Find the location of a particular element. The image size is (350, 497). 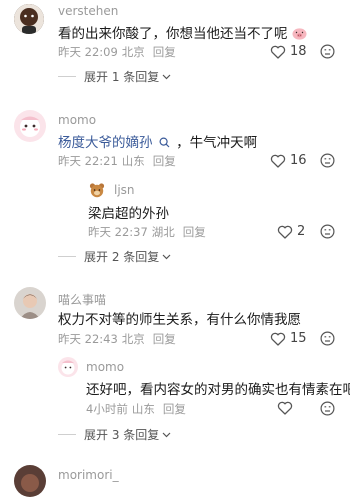

reply-time: 4小时前 is located at coordinates (107, 409).